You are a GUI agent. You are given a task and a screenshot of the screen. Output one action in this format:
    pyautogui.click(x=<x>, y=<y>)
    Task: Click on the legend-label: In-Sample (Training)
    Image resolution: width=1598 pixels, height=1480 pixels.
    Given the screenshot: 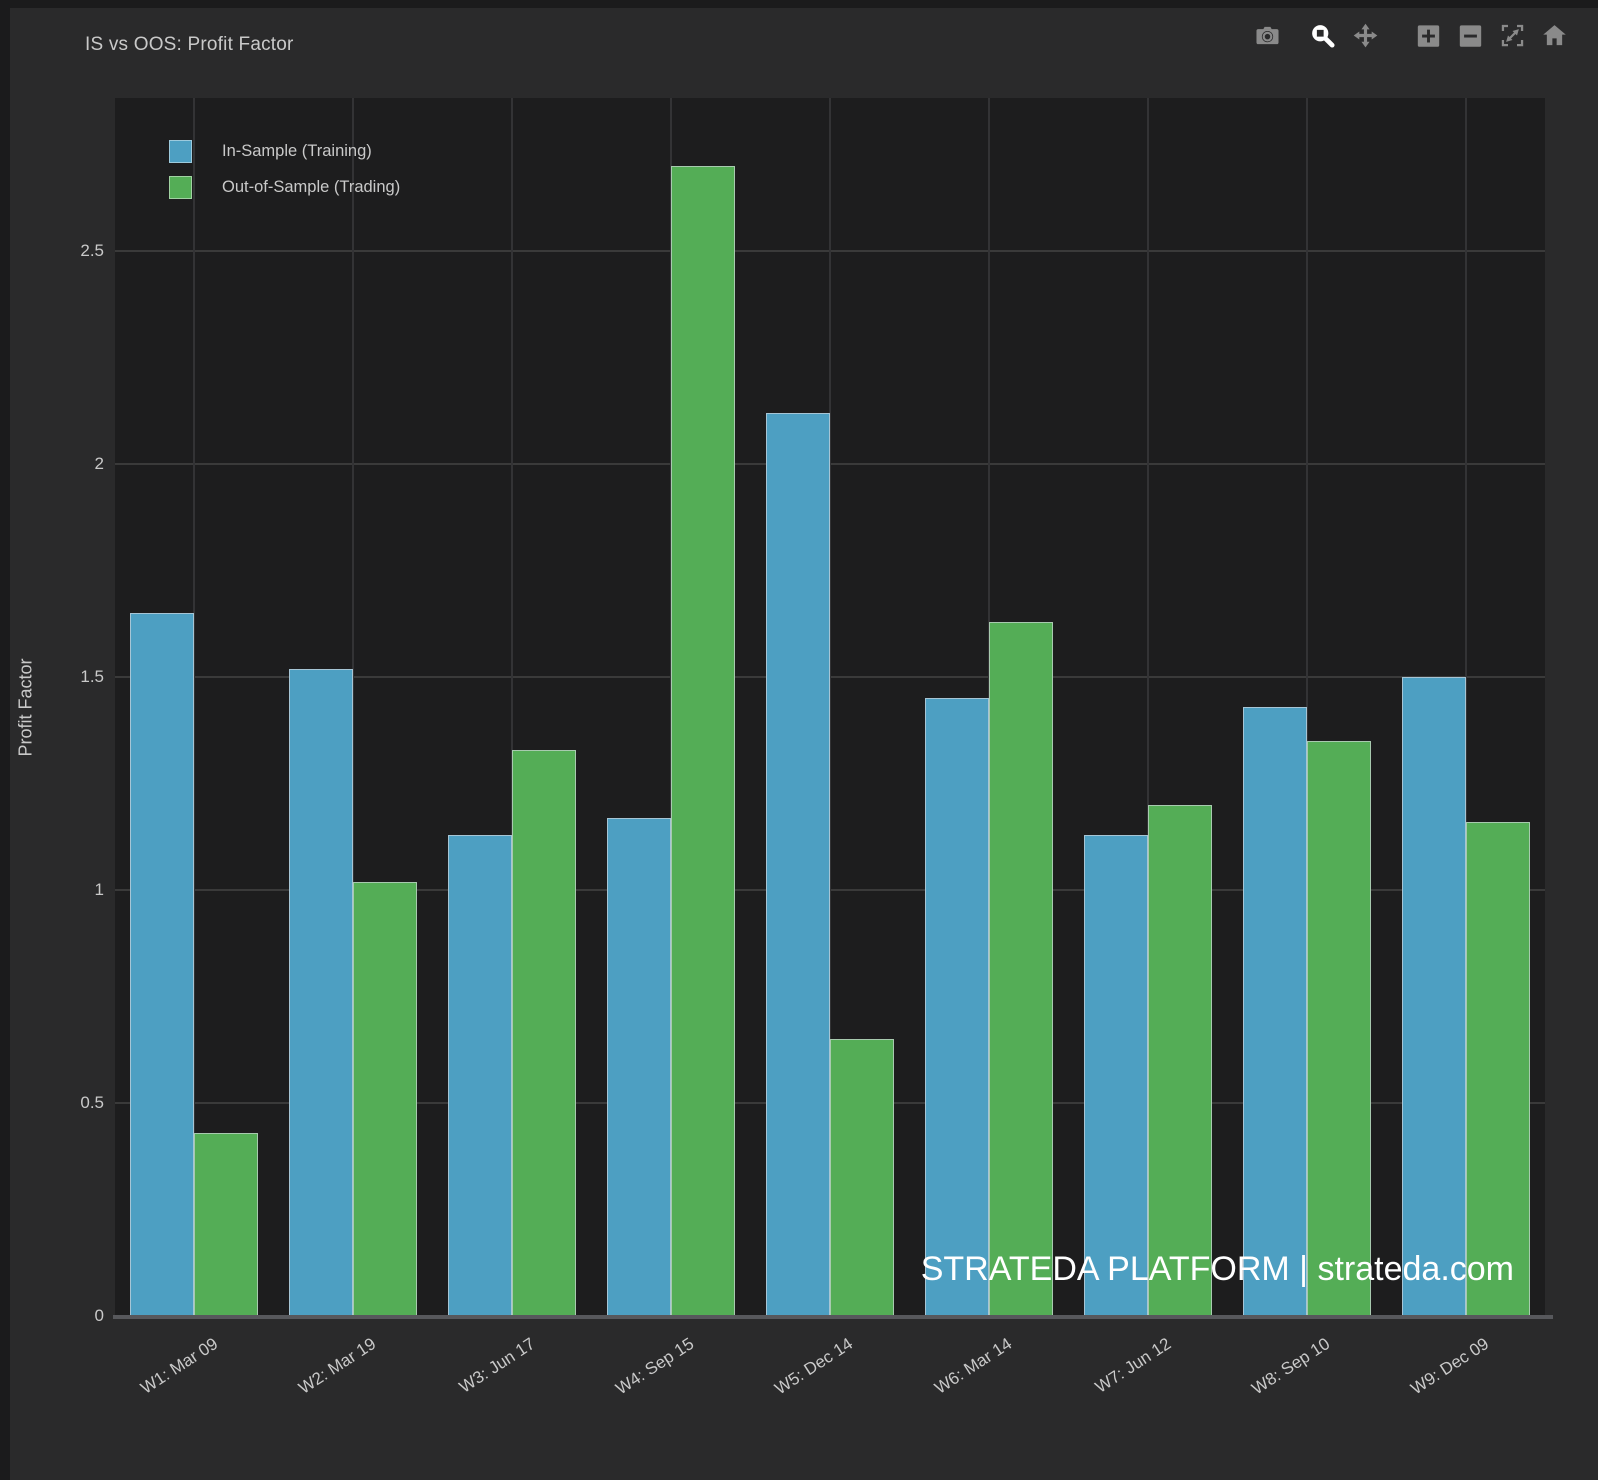 What is the action you would take?
    pyautogui.click(x=297, y=151)
    